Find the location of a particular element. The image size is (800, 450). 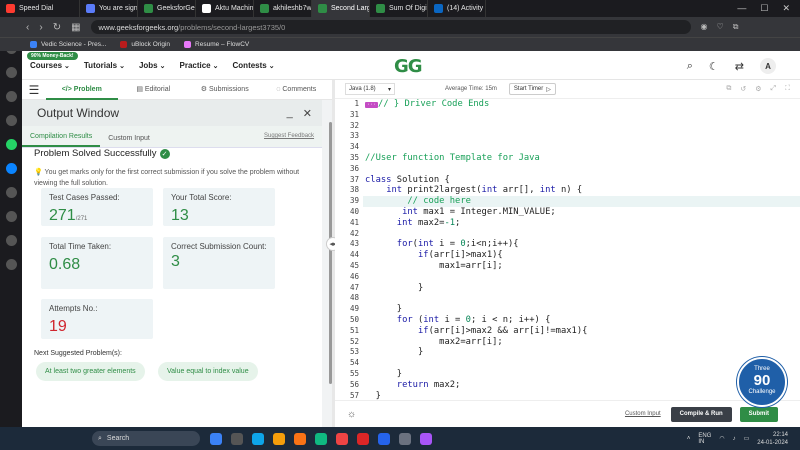

browser-tab: GeeksforGeeks | A is located at coordinates (167, 8).